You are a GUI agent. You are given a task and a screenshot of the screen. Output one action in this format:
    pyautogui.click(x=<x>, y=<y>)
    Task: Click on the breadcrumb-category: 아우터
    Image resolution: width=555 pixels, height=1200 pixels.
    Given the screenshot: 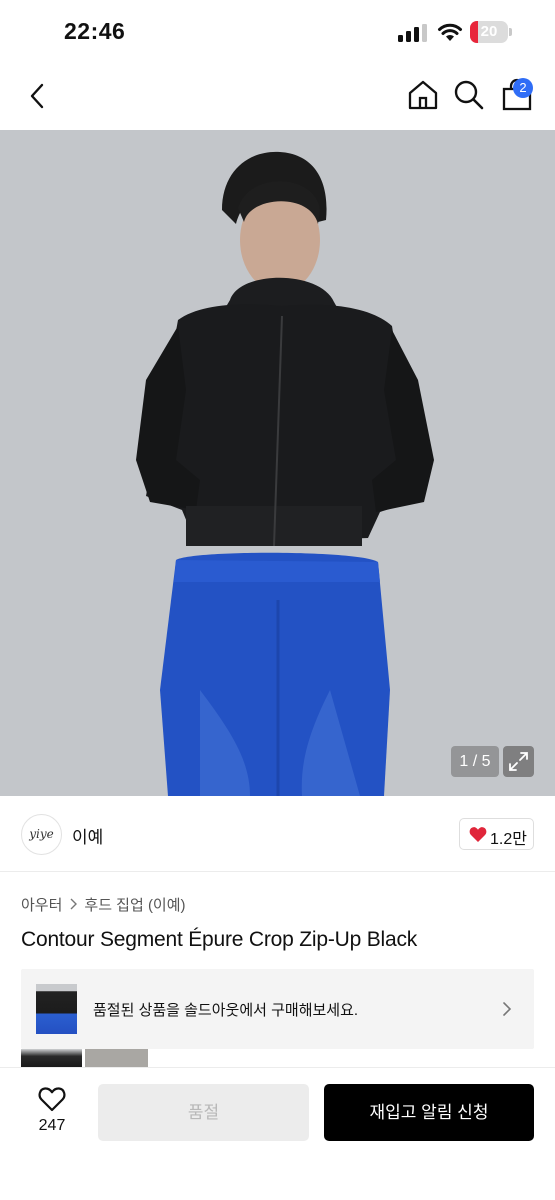 What is the action you would take?
    pyautogui.click(x=41, y=904)
    